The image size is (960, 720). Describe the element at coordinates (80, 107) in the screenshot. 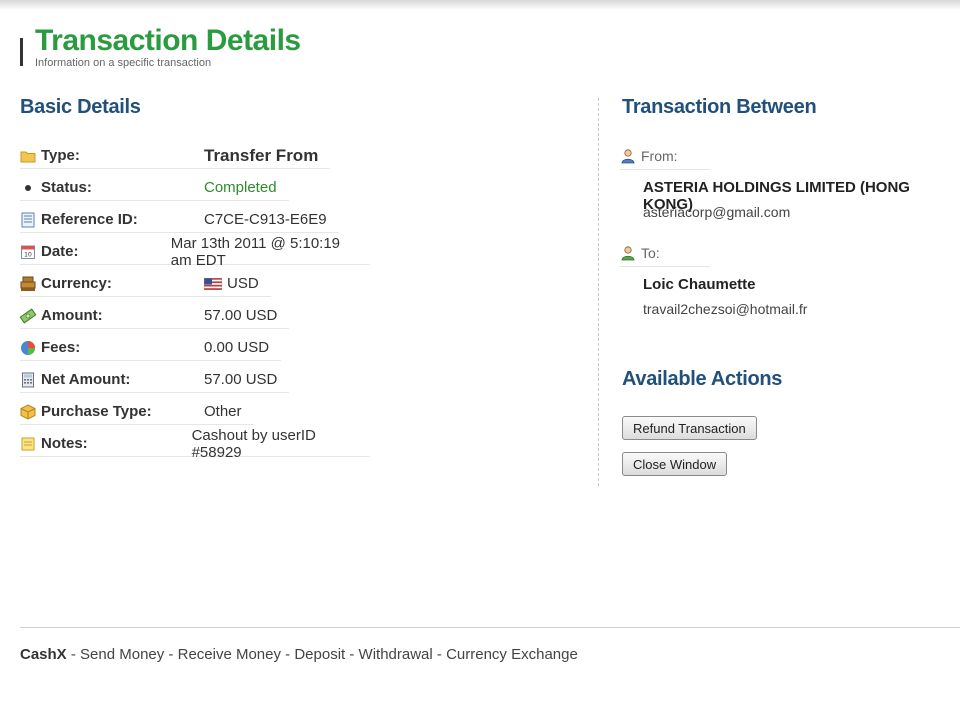

I see `basic-details-heading: Basic Details` at that location.